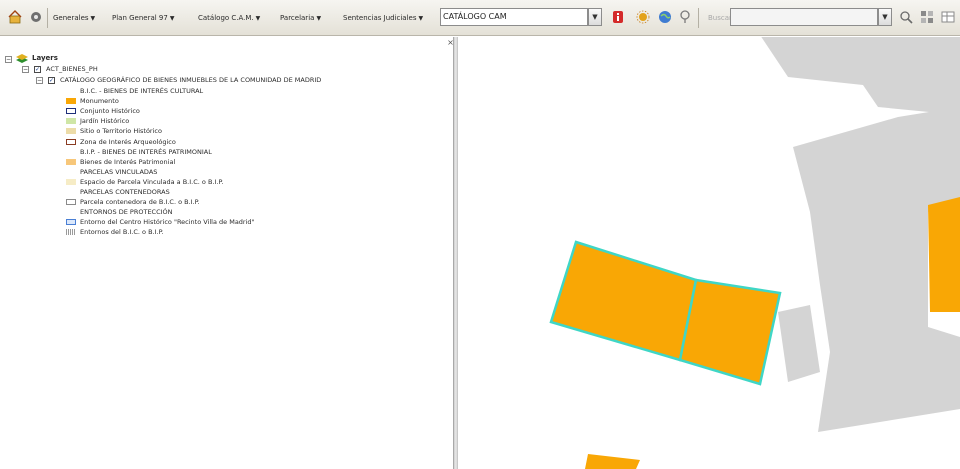 This screenshot has height=469, width=960. Describe the element at coordinates (71, 232) in the screenshot. I see `entornos-bic-swatch` at that location.